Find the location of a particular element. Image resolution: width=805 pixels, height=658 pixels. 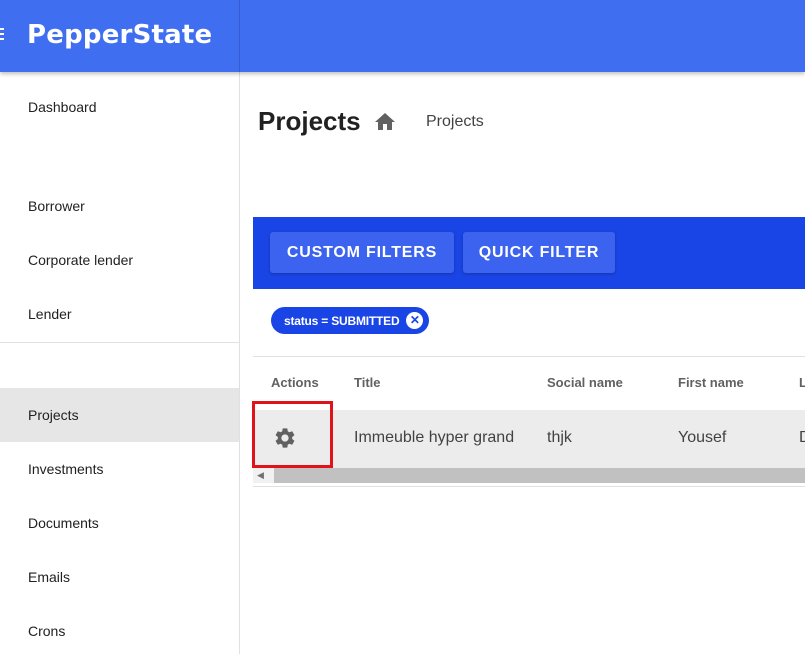

sidebar-item-label: Dashboard is located at coordinates (62, 107).